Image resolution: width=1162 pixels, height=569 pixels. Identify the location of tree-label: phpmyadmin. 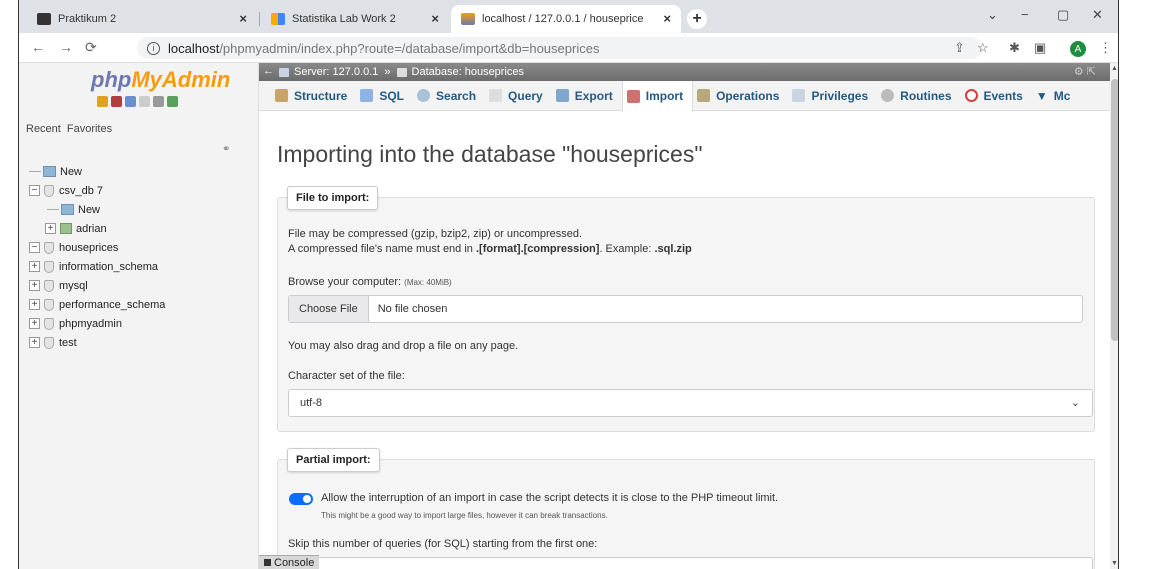
(90, 323).